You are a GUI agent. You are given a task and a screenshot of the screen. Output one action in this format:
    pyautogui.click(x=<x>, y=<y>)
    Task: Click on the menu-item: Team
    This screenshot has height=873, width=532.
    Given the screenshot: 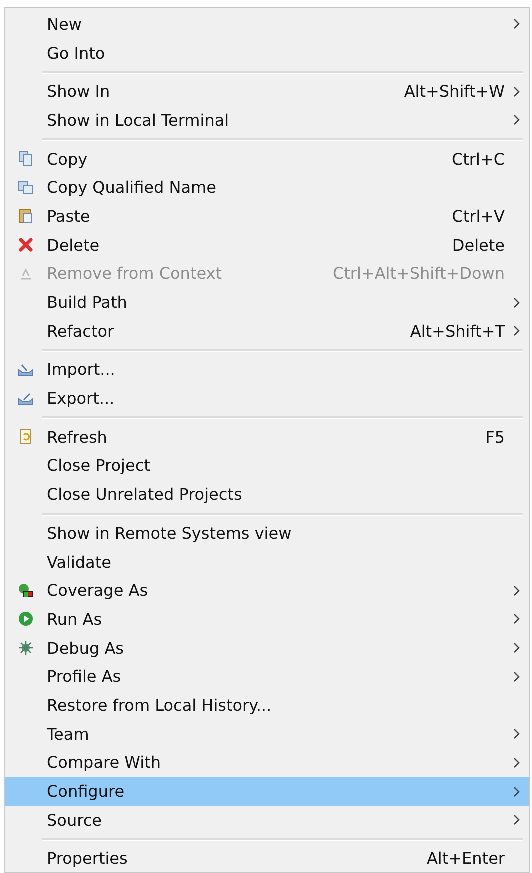 What is the action you would take?
    pyautogui.click(x=267, y=734)
    